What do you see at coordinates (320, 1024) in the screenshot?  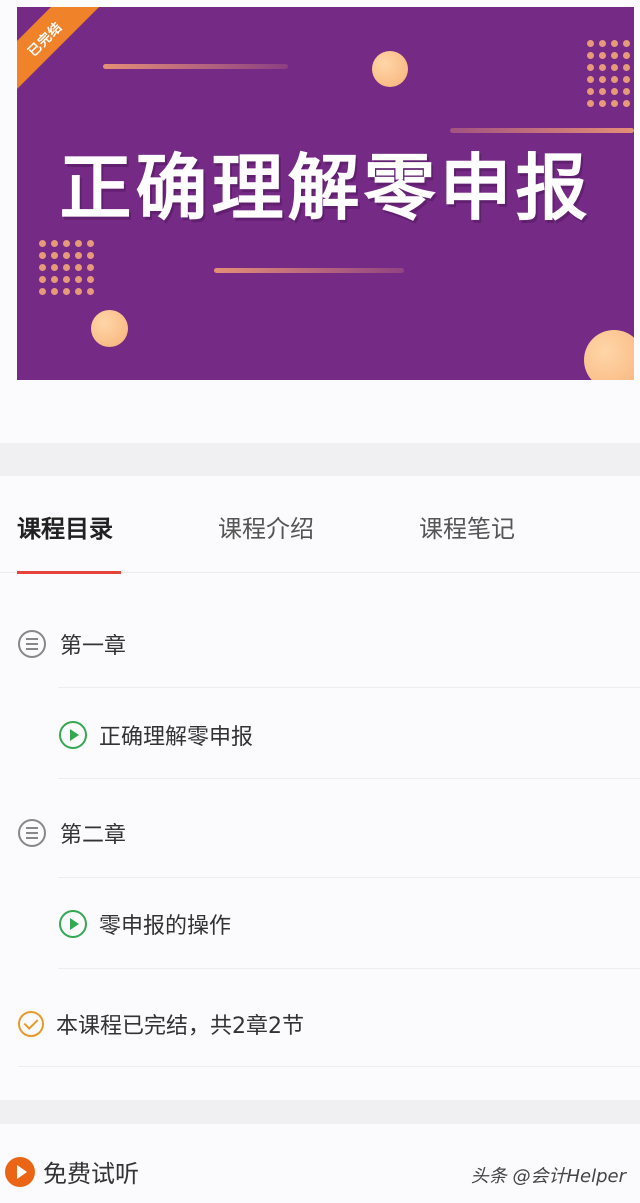 I see `completion-note: 本课程已完结，共2章2节` at bounding box center [320, 1024].